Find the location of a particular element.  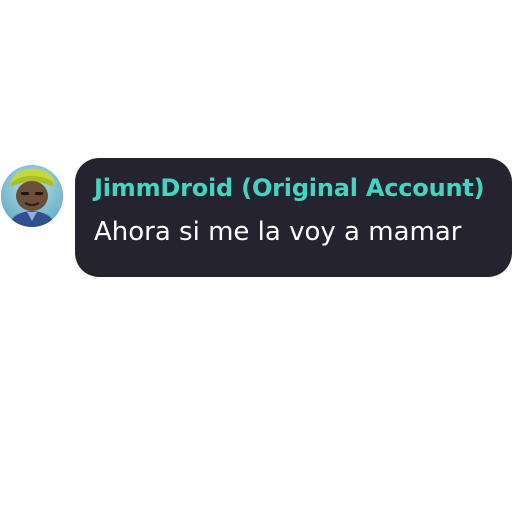

username-label: JimmDroid (Original Account) is located at coordinates (294, 188).